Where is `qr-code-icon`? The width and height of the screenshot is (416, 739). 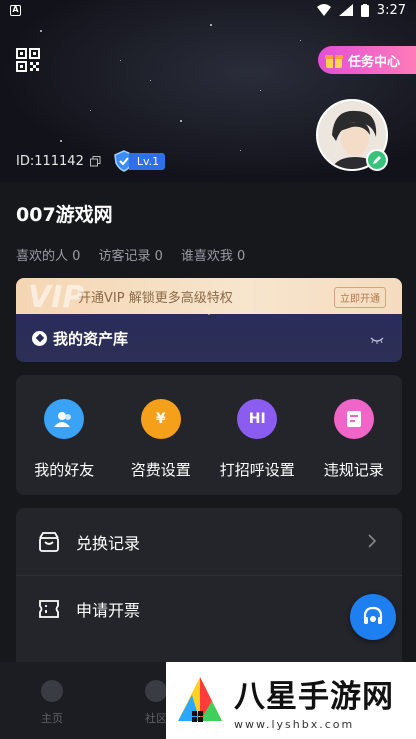 qr-code-icon is located at coordinates (28, 60).